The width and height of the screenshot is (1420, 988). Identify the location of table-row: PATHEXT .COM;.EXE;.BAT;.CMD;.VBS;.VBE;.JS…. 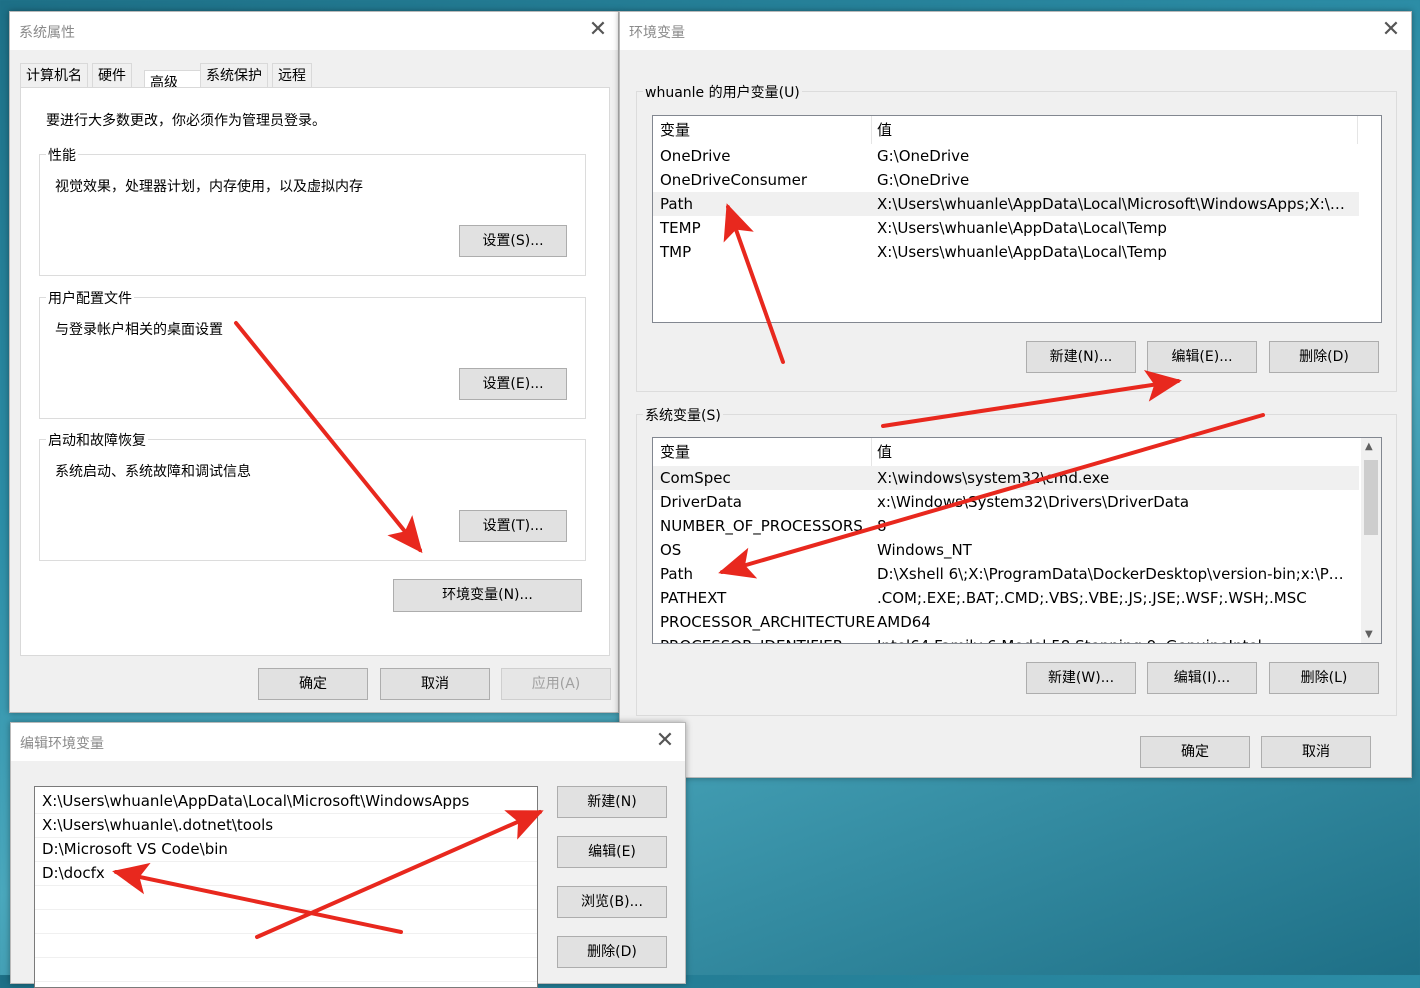
(1017, 598).